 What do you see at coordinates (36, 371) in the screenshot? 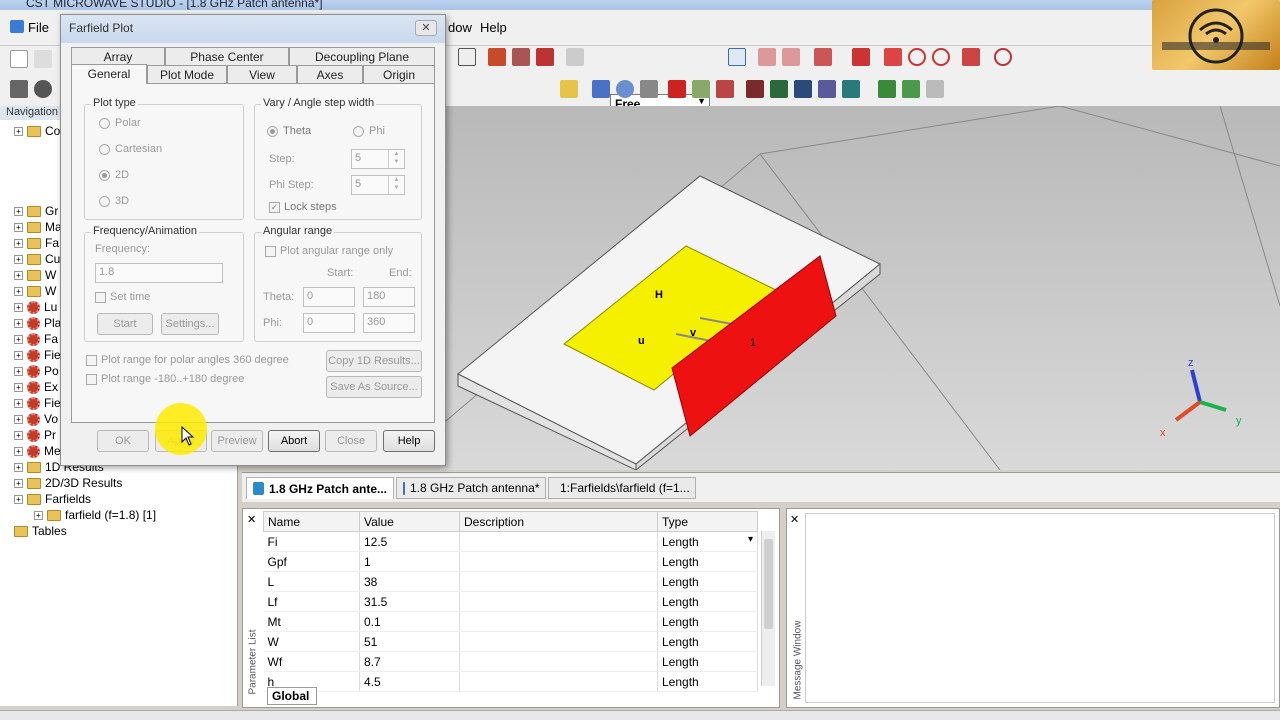
I see `tree-item: + Po` at bounding box center [36, 371].